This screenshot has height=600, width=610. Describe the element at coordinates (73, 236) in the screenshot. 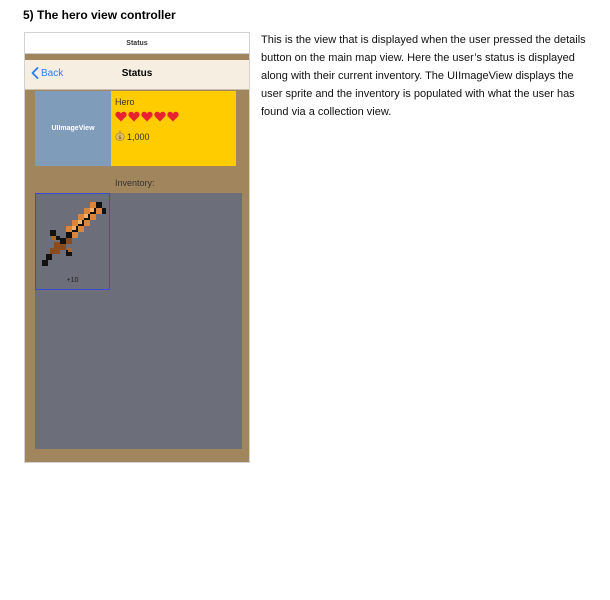

I see `sword-icon` at that location.